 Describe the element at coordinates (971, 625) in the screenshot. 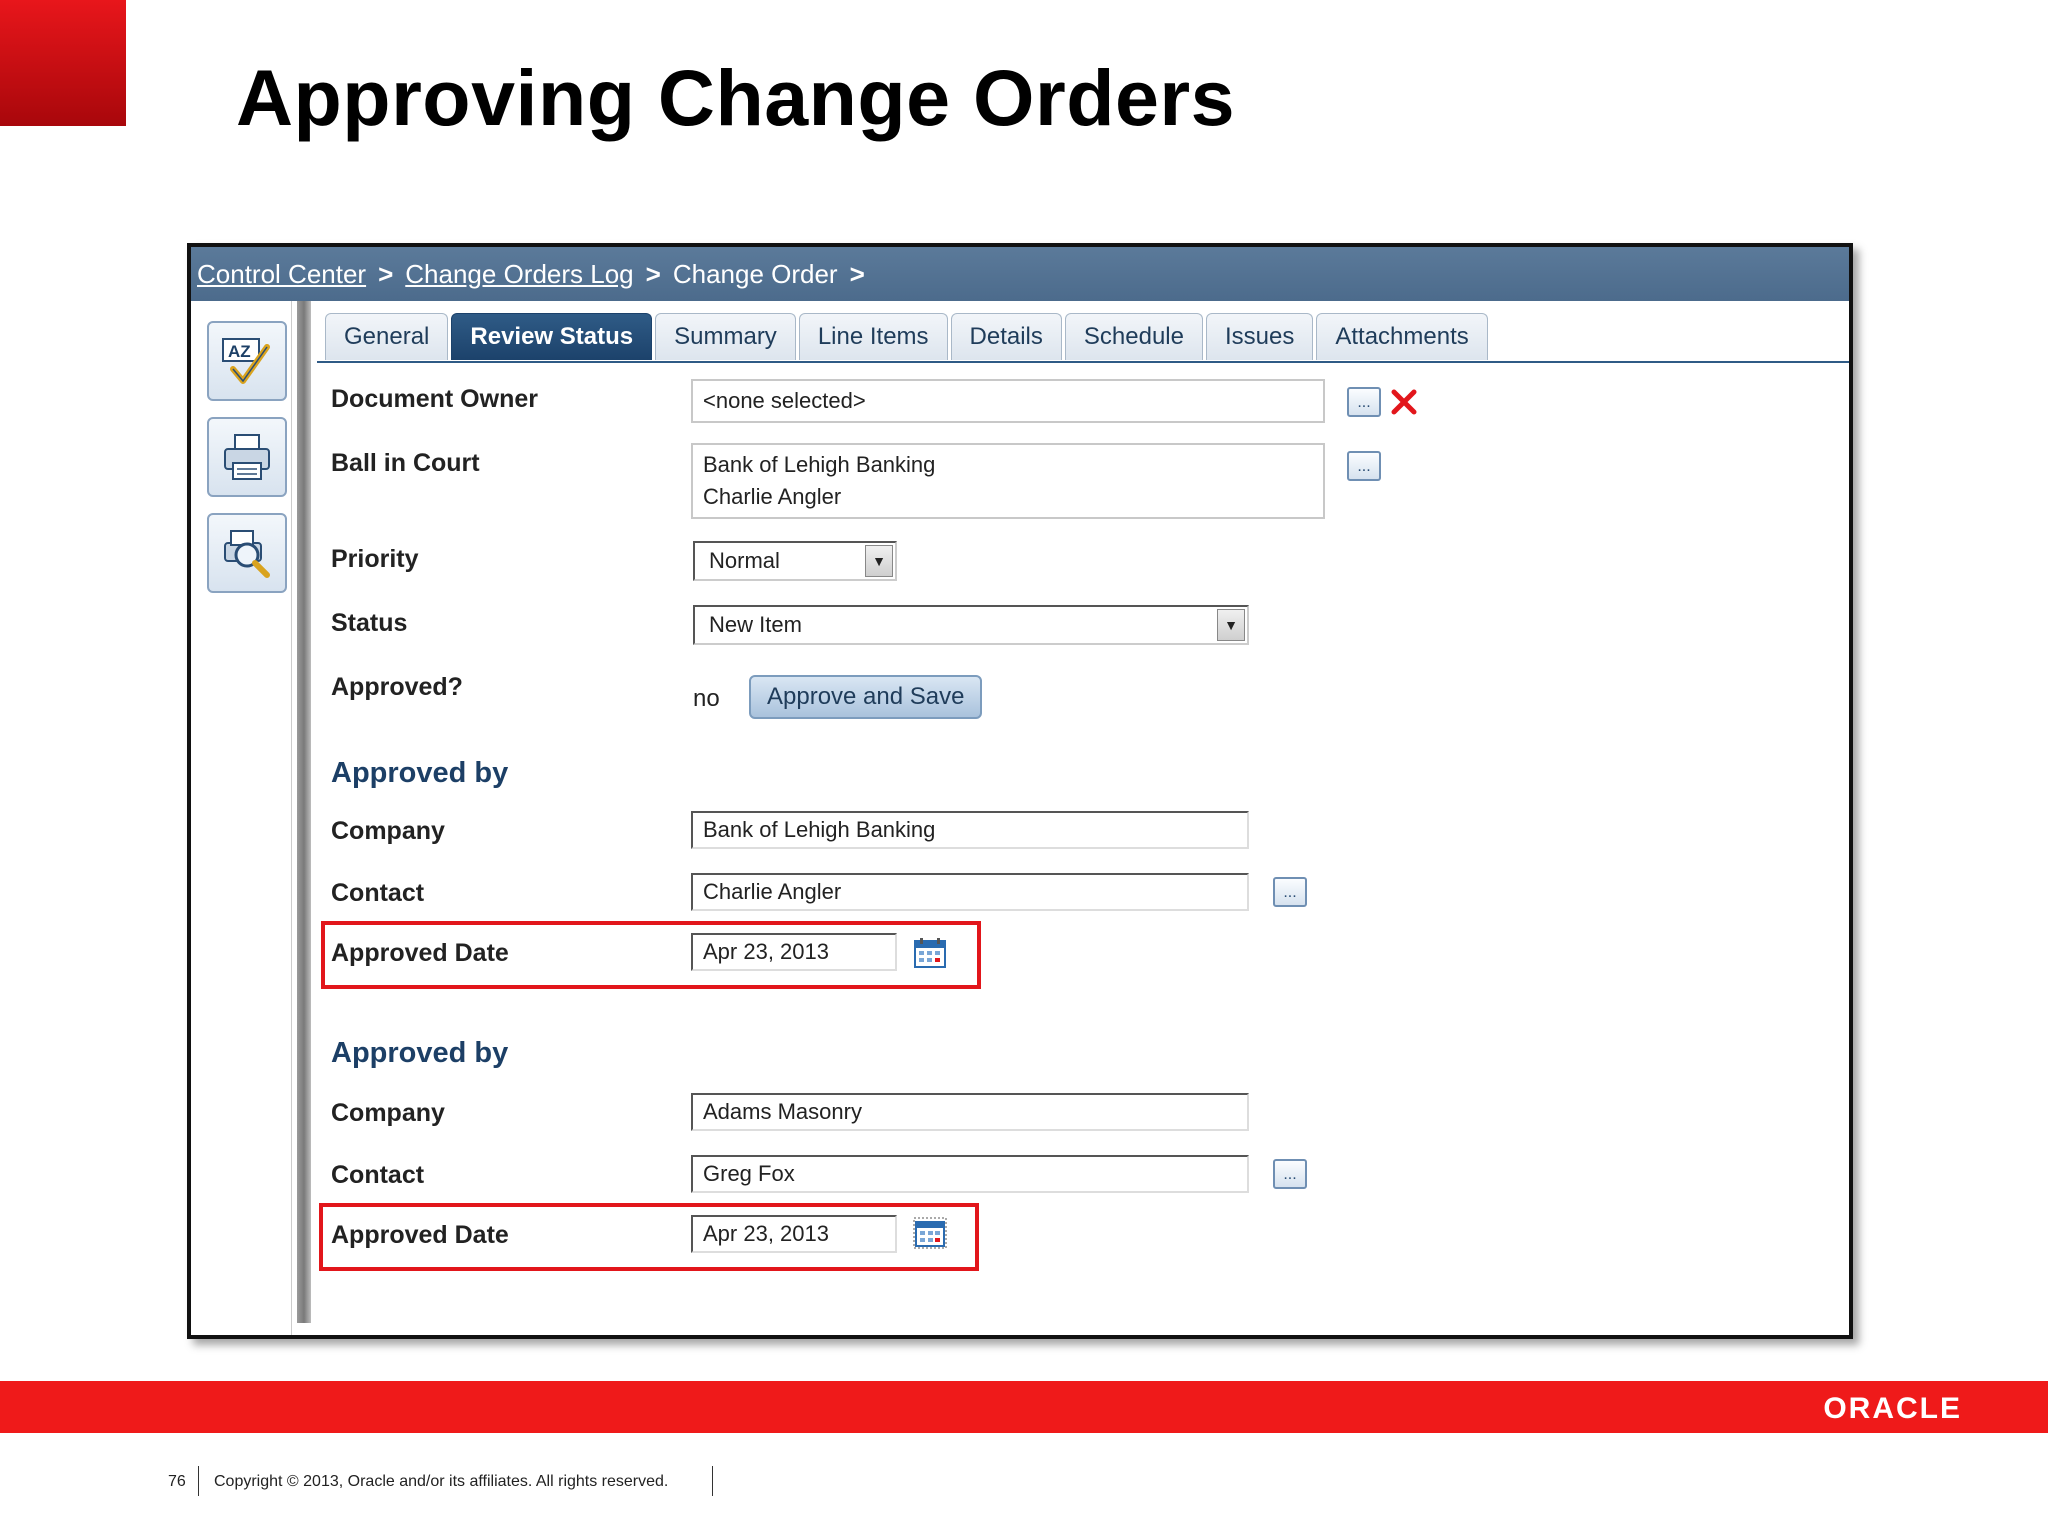

I see `status-select: New Item ▼` at that location.